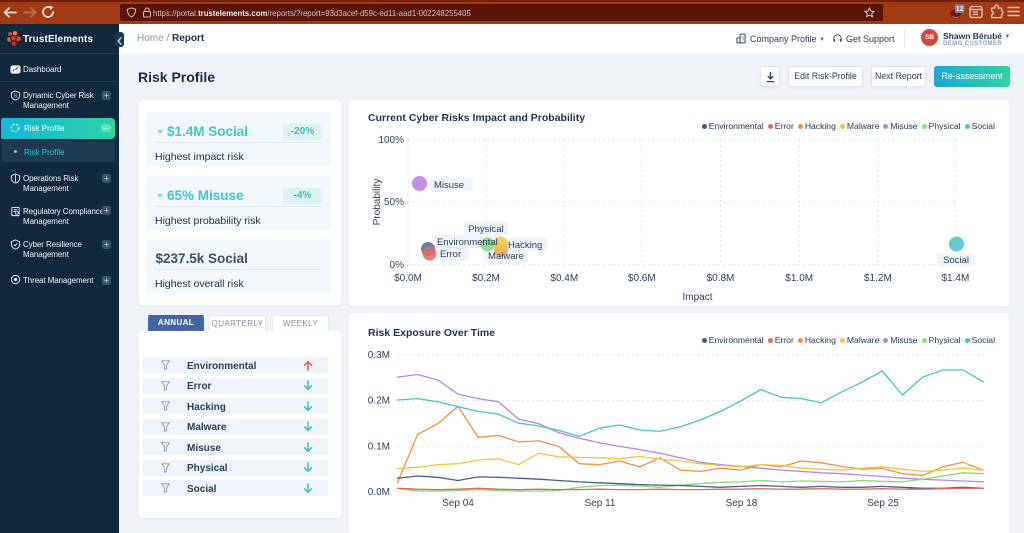 Image resolution: width=1024 pixels, height=533 pixels. What do you see at coordinates (379, 492) in the screenshot?
I see `svg-text: 0.0M` at bounding box center [379, 492].